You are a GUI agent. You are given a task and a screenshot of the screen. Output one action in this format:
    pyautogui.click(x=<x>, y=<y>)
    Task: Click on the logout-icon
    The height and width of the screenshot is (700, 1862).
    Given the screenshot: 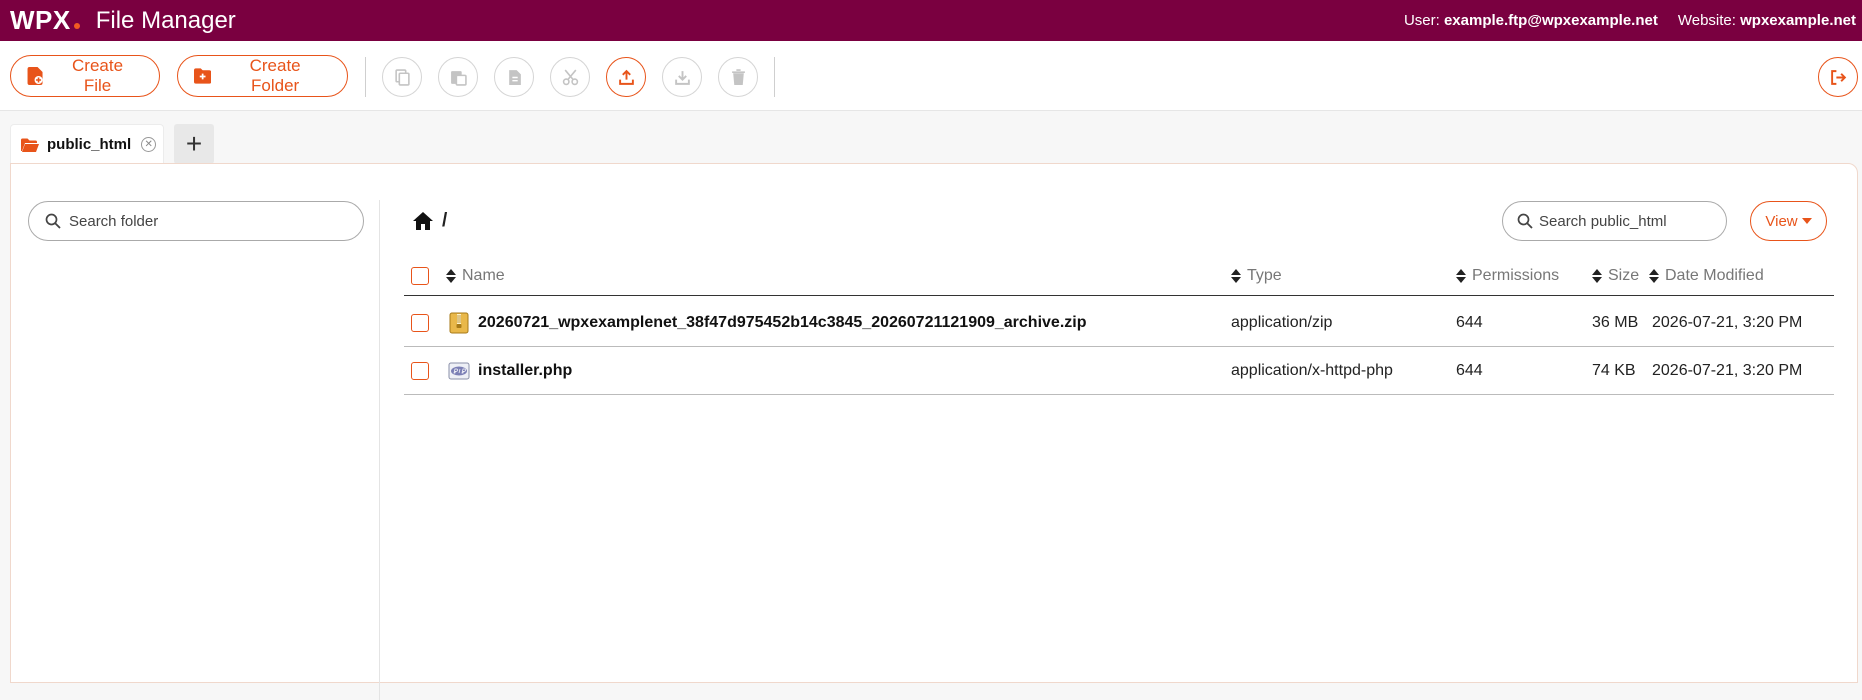 What is the action you would take?
    pyautogui.click(x=1838, y=77)
    